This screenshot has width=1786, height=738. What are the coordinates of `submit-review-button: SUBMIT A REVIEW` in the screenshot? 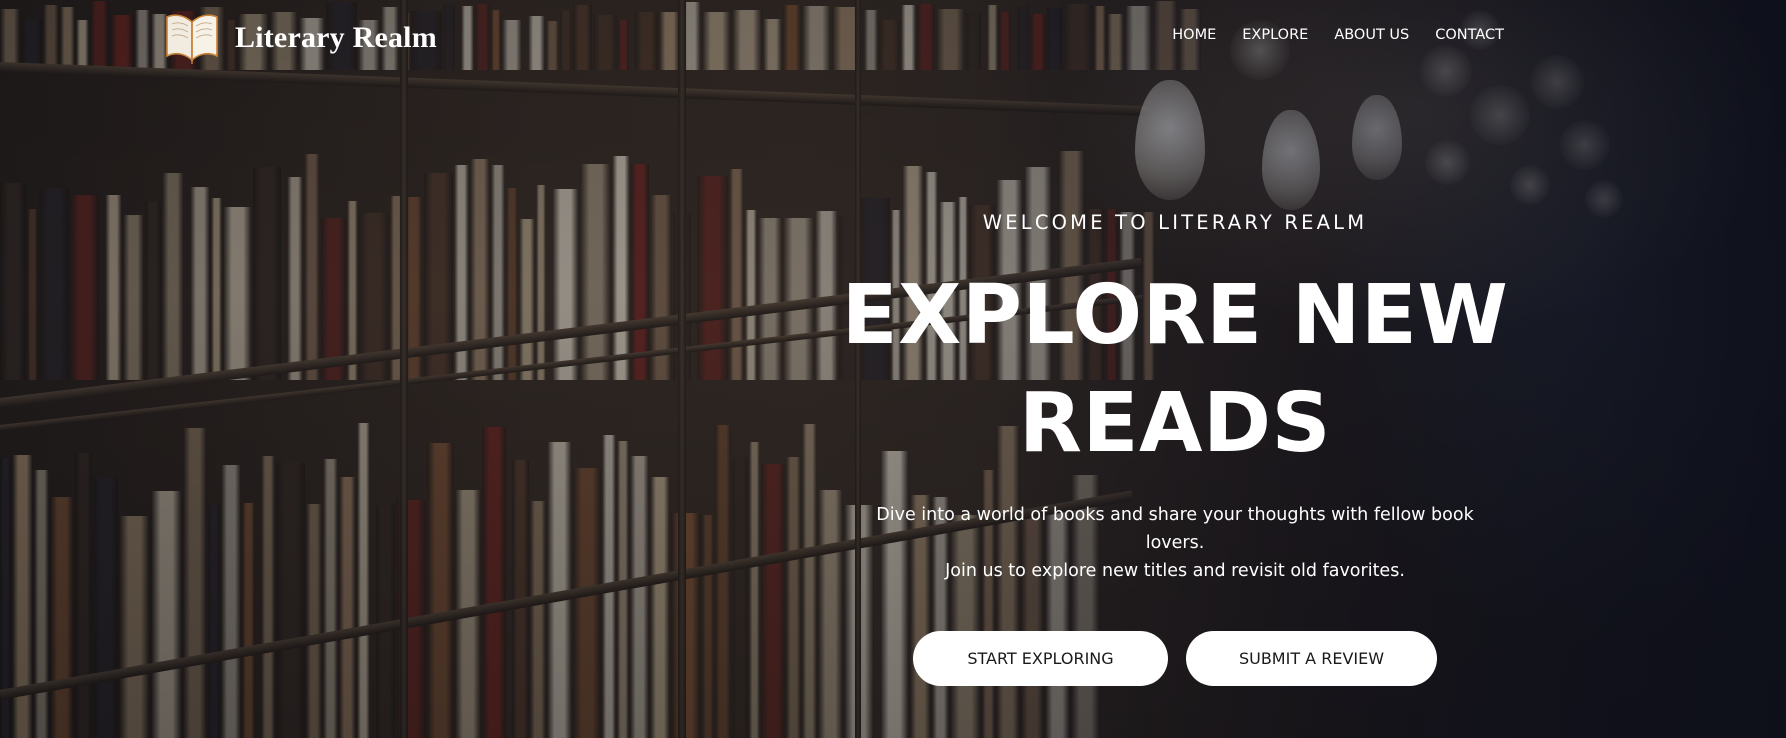 It's located at (1311, 658).